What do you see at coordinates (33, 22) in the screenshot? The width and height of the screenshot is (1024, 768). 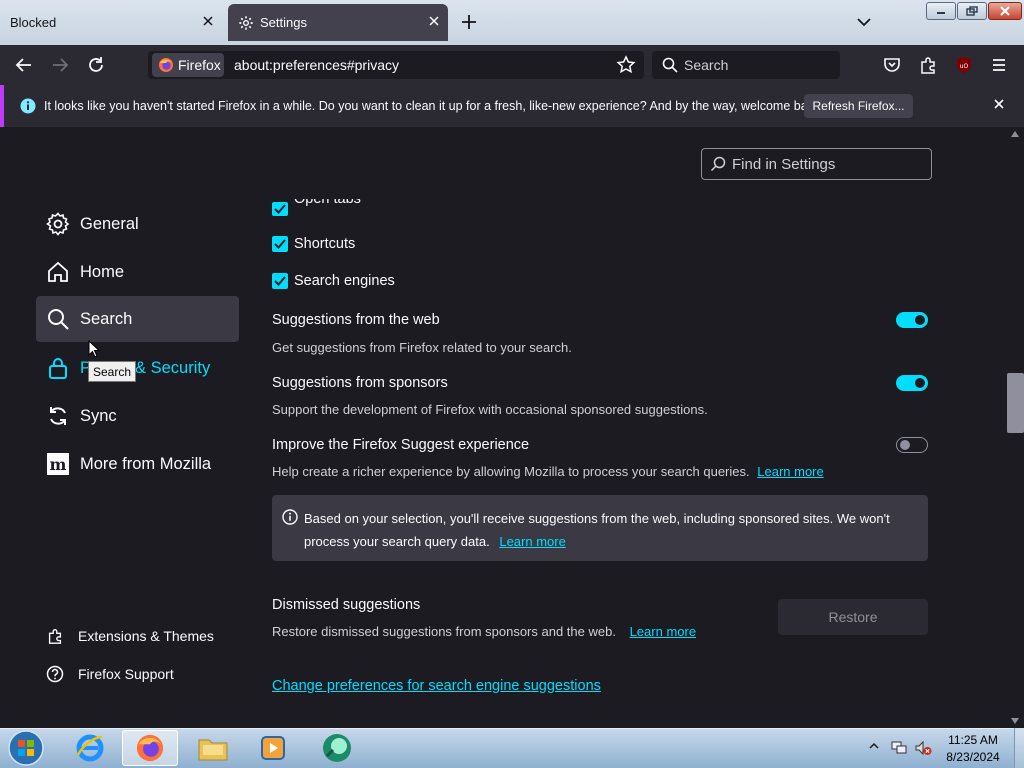 I see `tab-label: Blocked` at bounding box center [33, 22].